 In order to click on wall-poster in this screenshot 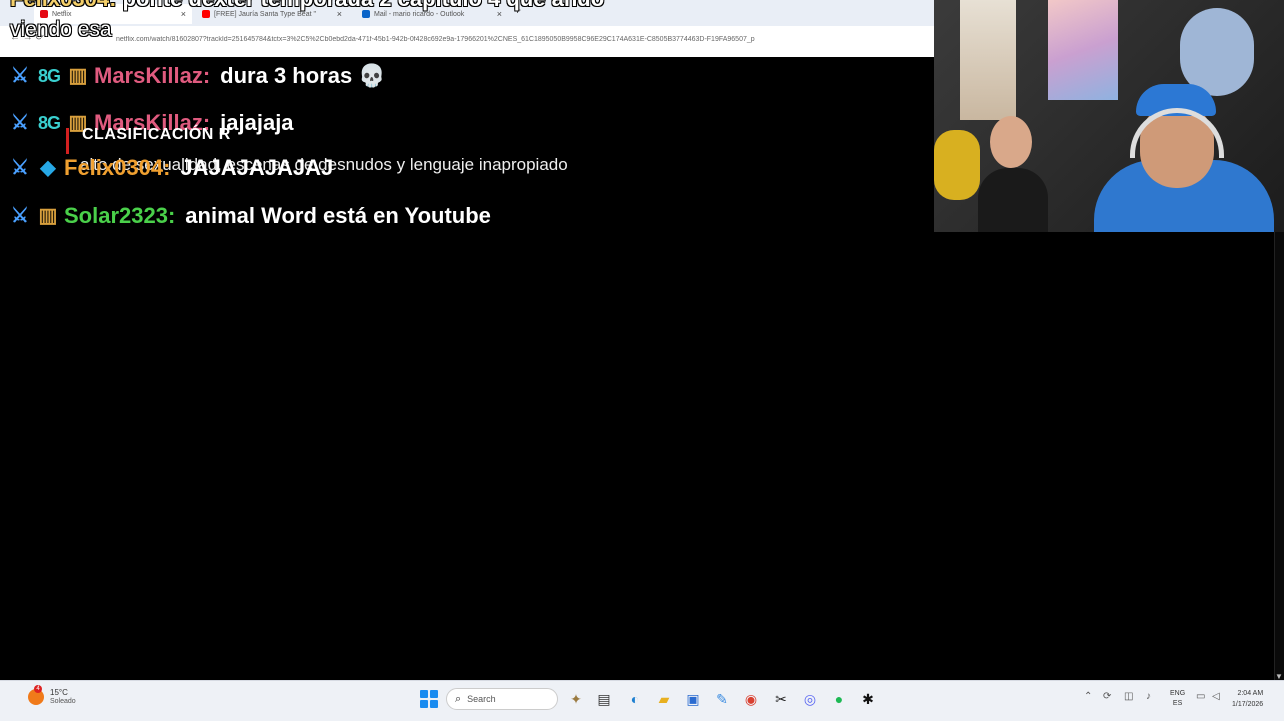, I will do `click(988, 60)`.